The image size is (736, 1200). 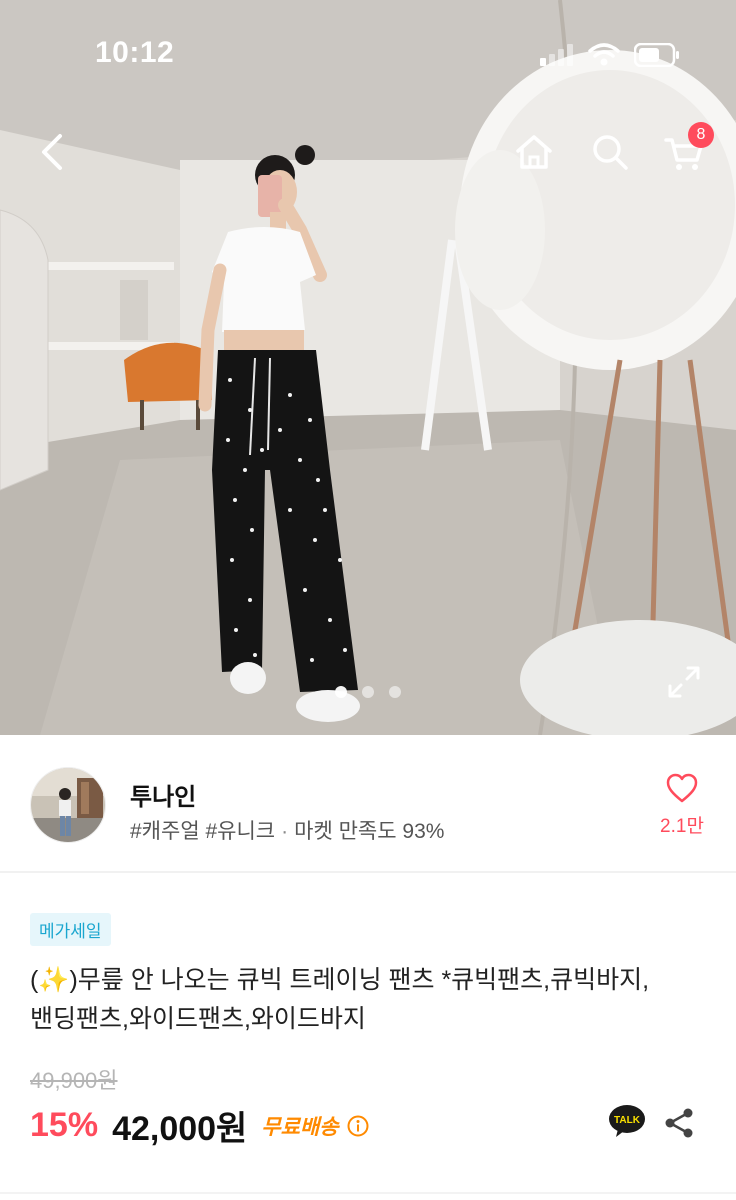 I want to click on shop-info: 투나인 #캐주얼 #유니크 · 마켓 만족도 93% 2.1만, so click(x=368, y=804).